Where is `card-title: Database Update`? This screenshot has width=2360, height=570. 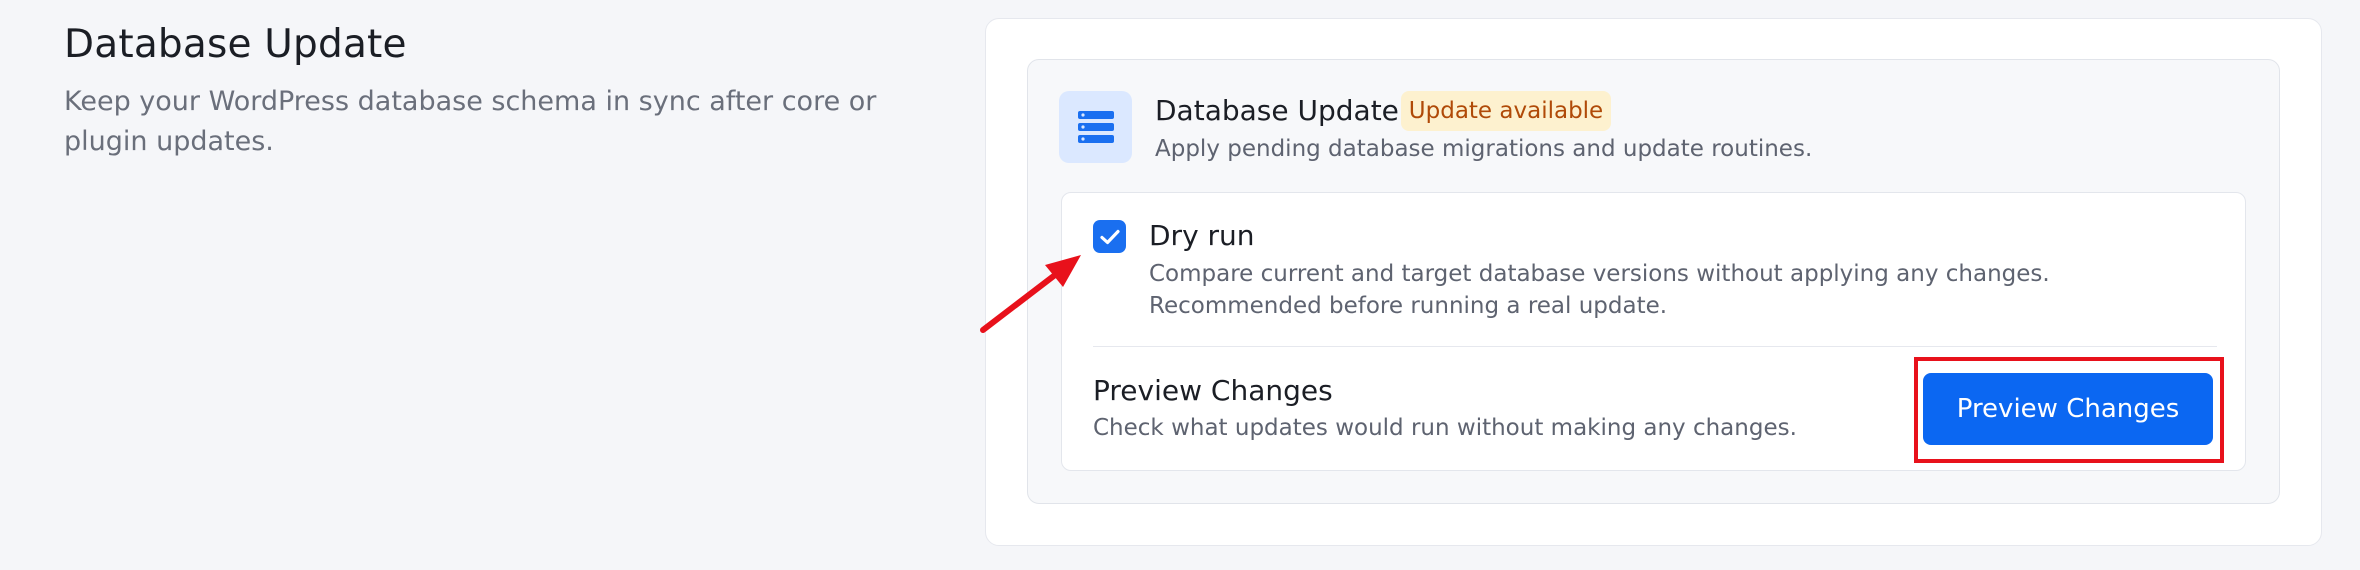
card-title: Database Update is located at coordinates (1277, 110).